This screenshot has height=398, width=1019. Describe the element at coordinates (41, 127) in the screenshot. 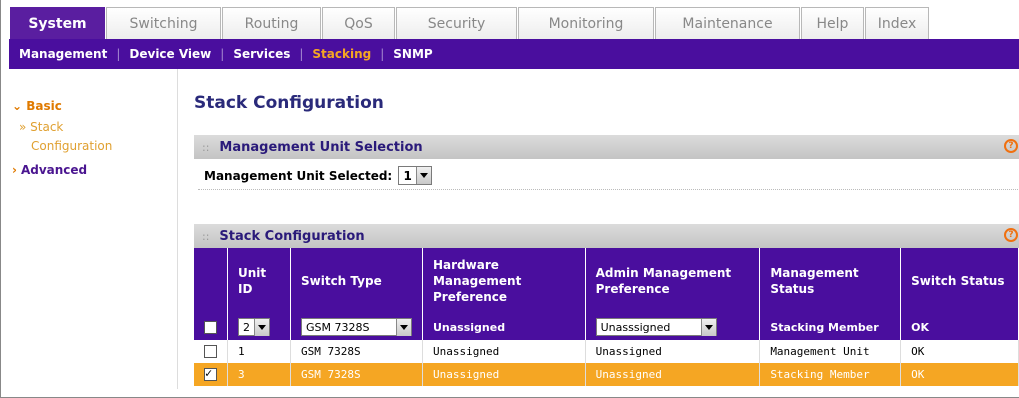

I see `leftnav-stack-label: » Stack` at that location.